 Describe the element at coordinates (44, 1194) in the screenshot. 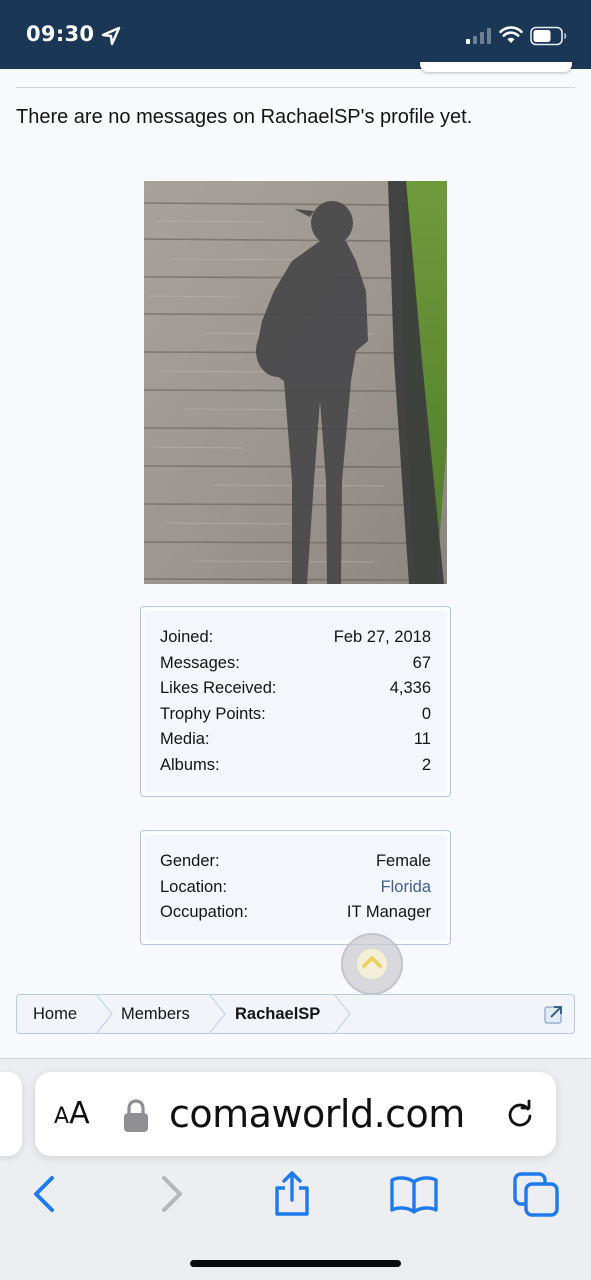

I see `back-arrow-icon` at that location.